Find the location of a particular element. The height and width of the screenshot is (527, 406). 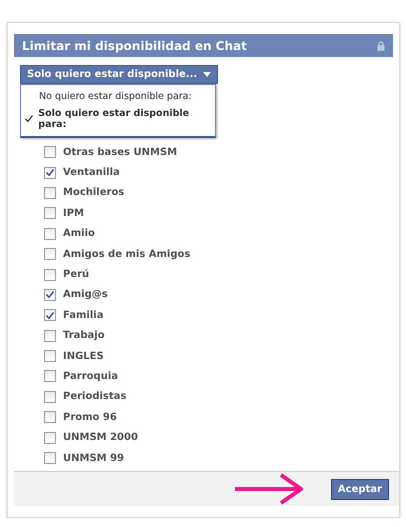

list-label: IPM is located at coordinates (73, 213).